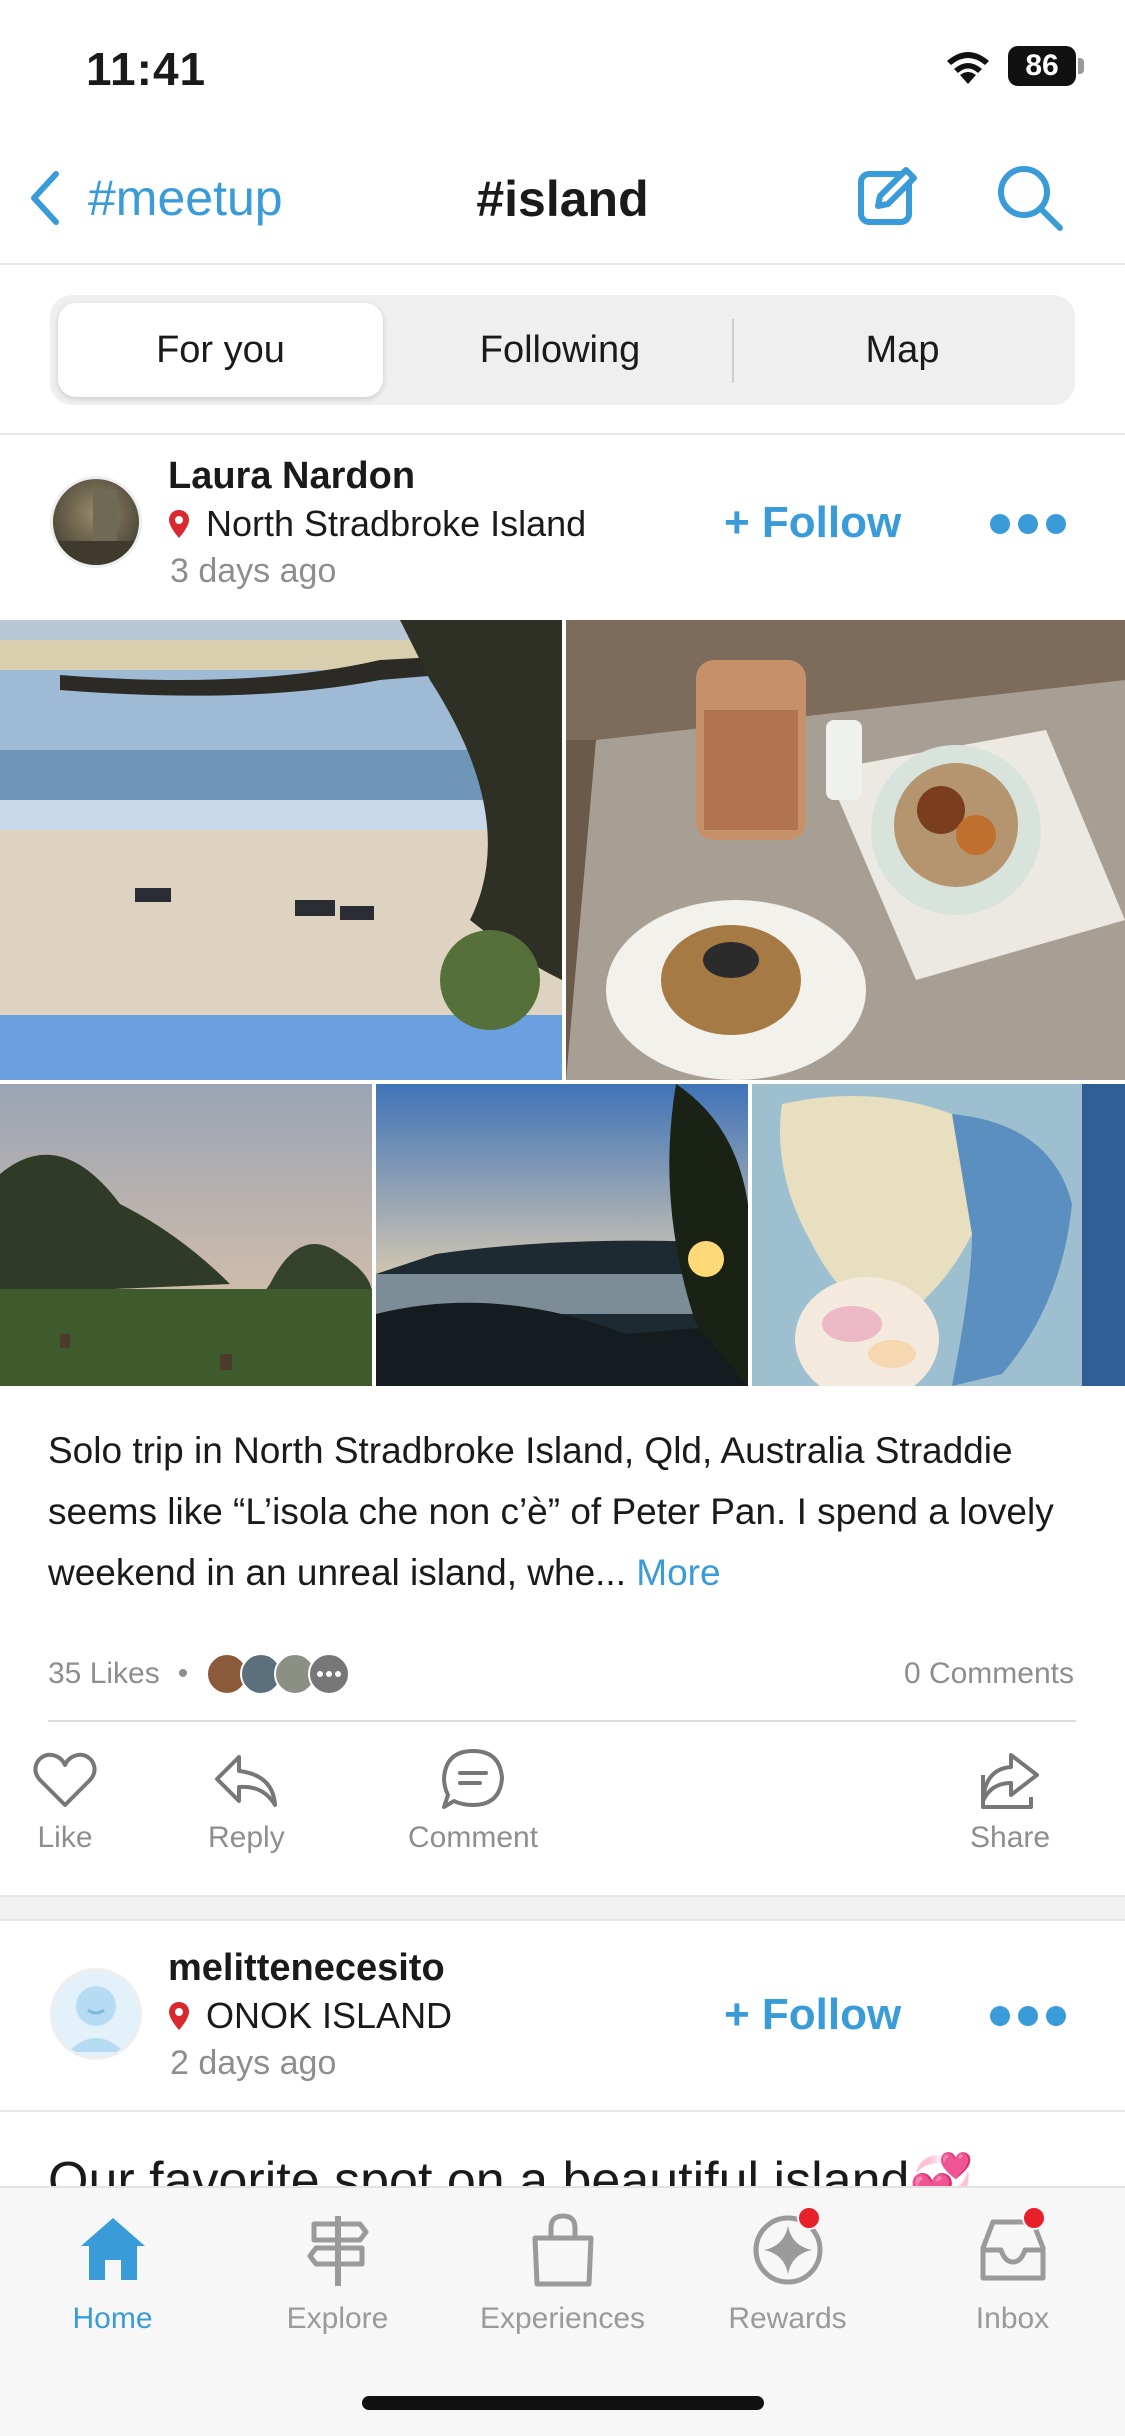 This screenshot has width=1125, height=2436. I want to click on post-timestamp: 2 days ago, so click(253, 2063).